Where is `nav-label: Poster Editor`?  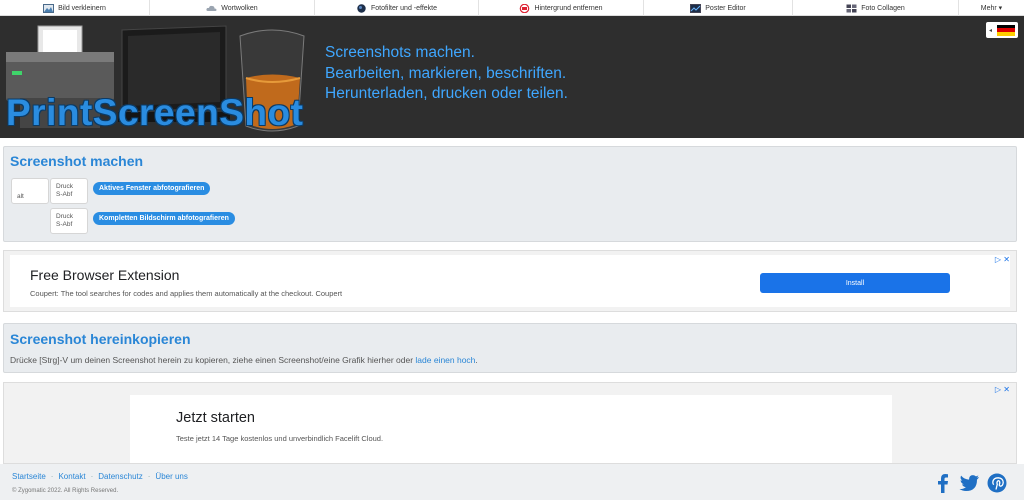
nav-label: Poster Editor is located at coordinates (725, 8).